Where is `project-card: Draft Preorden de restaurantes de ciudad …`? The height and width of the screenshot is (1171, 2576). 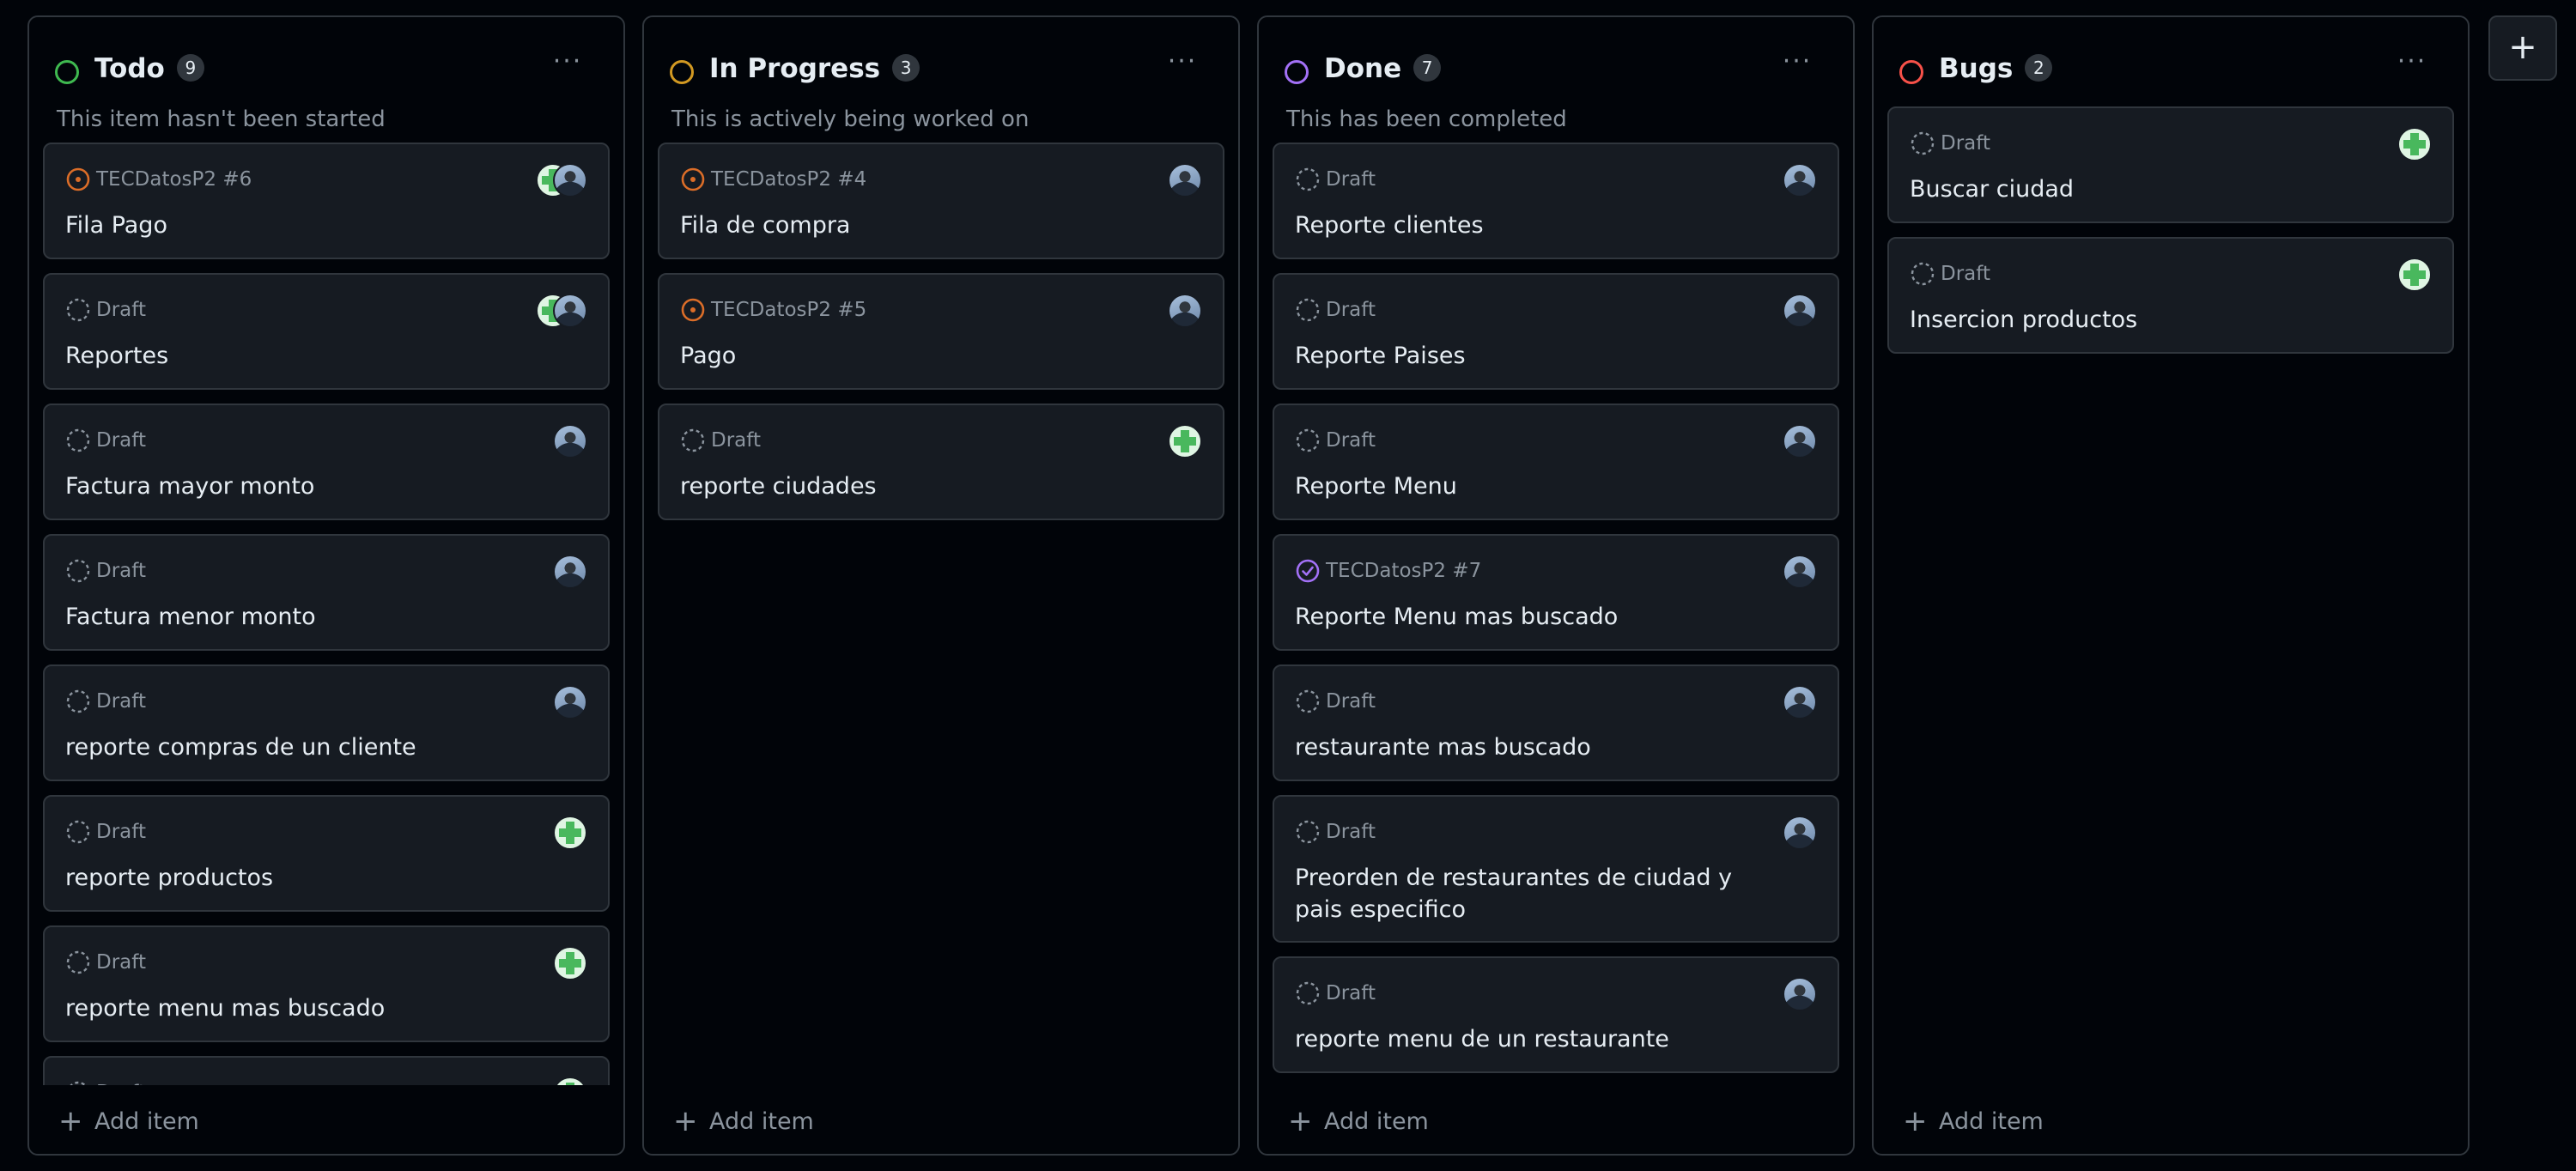
project-card: Draft Preorden de restaurantes de ciudad … is located at coordinates (1556, 869).